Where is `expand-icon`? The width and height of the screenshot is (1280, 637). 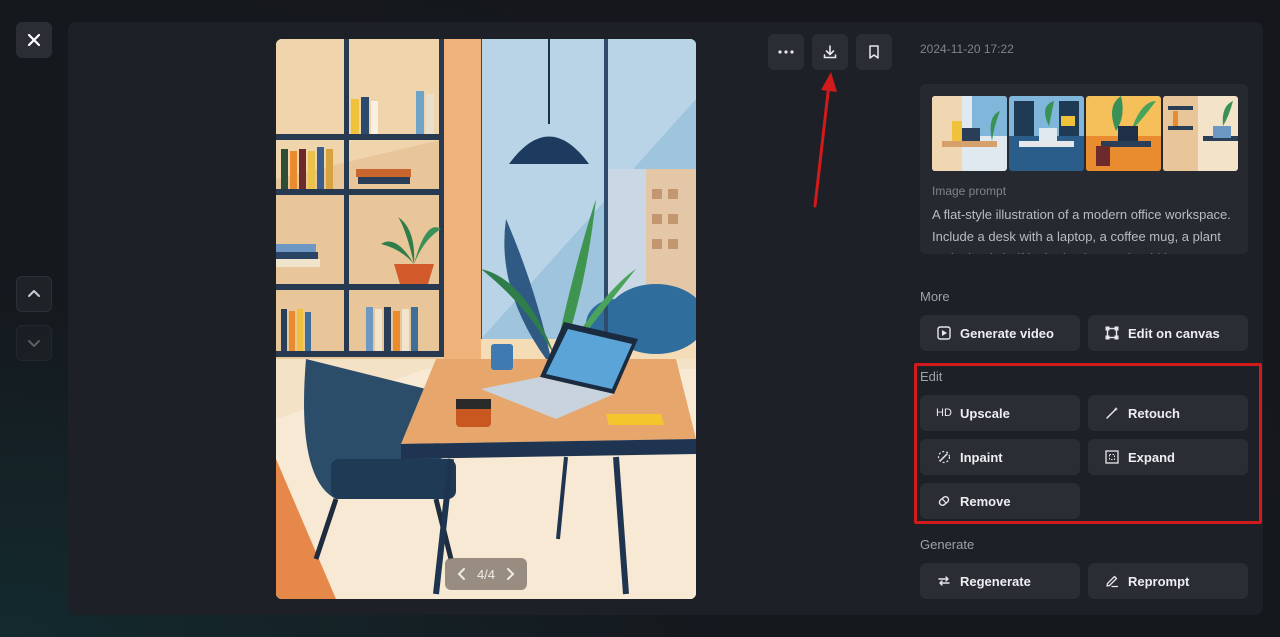
expand-icon is located at coordinates (1112, 457).